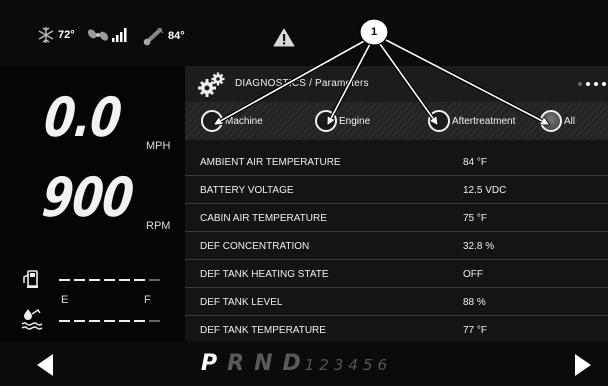 This screenshot has height=386, width=608. I want to click on gear-selector: P R N D 123456, so click(296, 363).